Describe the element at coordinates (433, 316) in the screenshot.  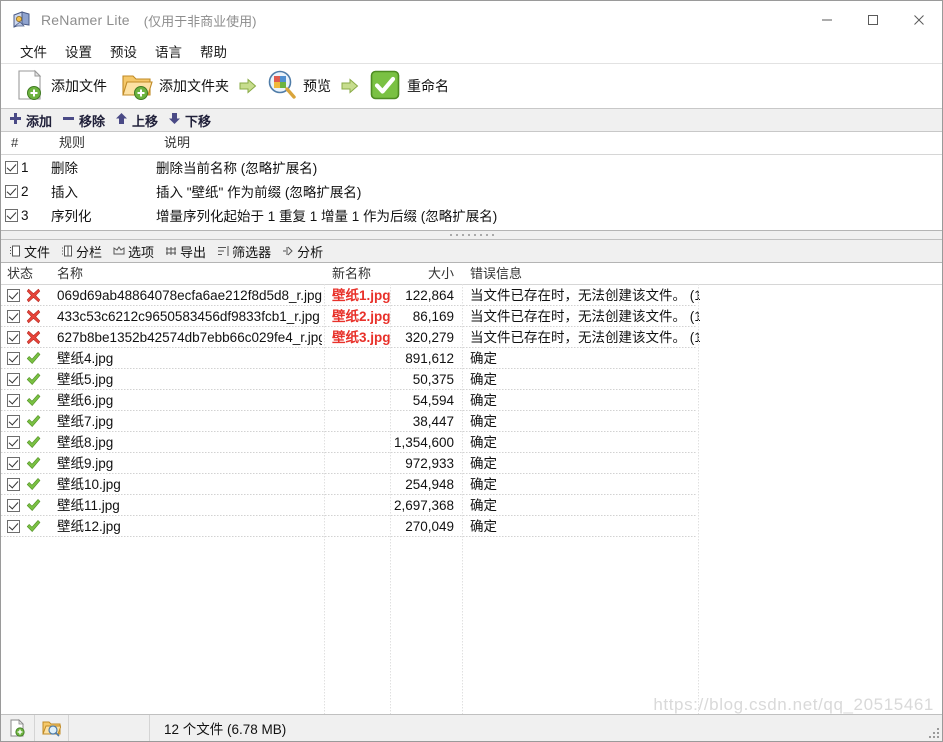
I see `row-size: 86,169` at that location.